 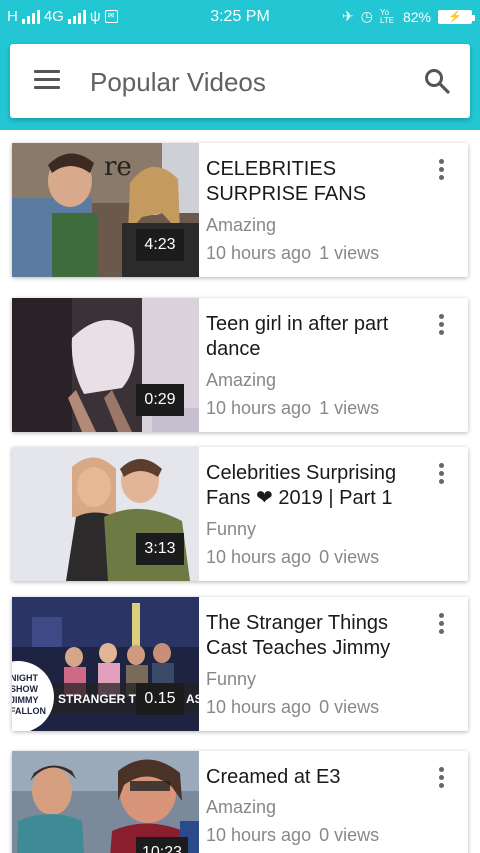 I want to click on video-thumbnail: 0:29, so click(x=105, y=365).